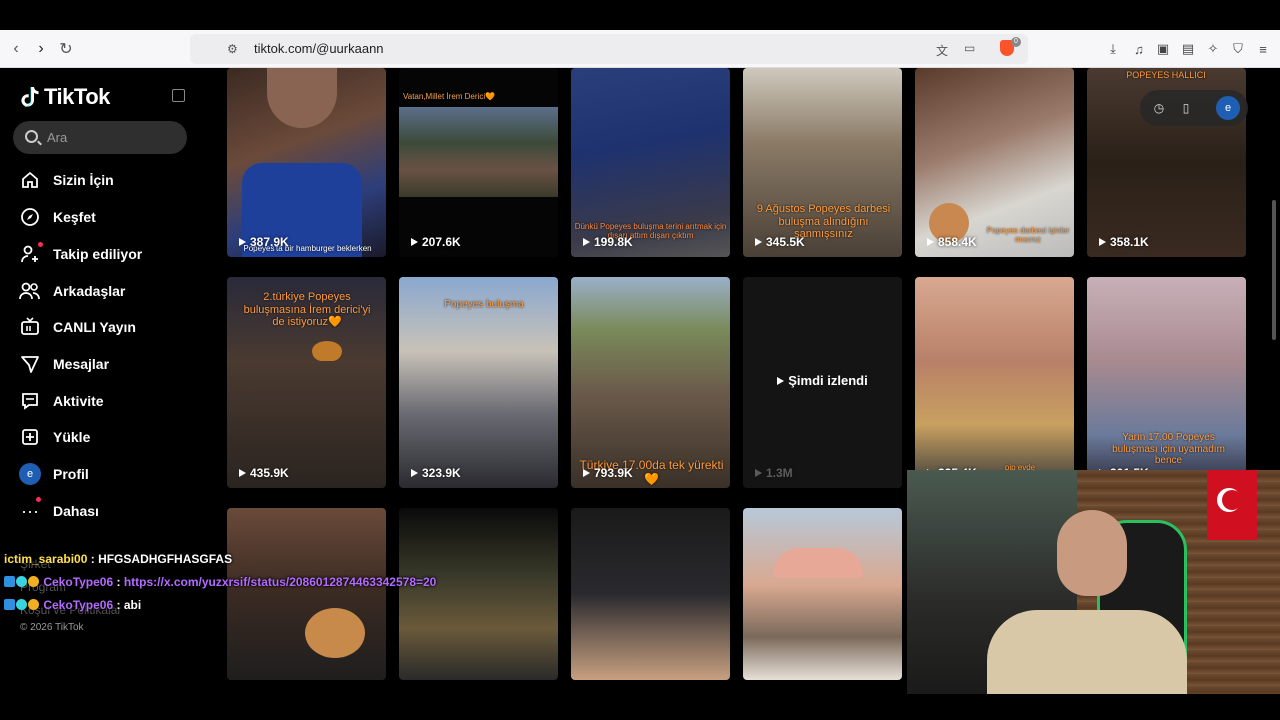 The width and height of the screenshot is (1280, 720). I want to click on letterbox-top, so click(640, 15).